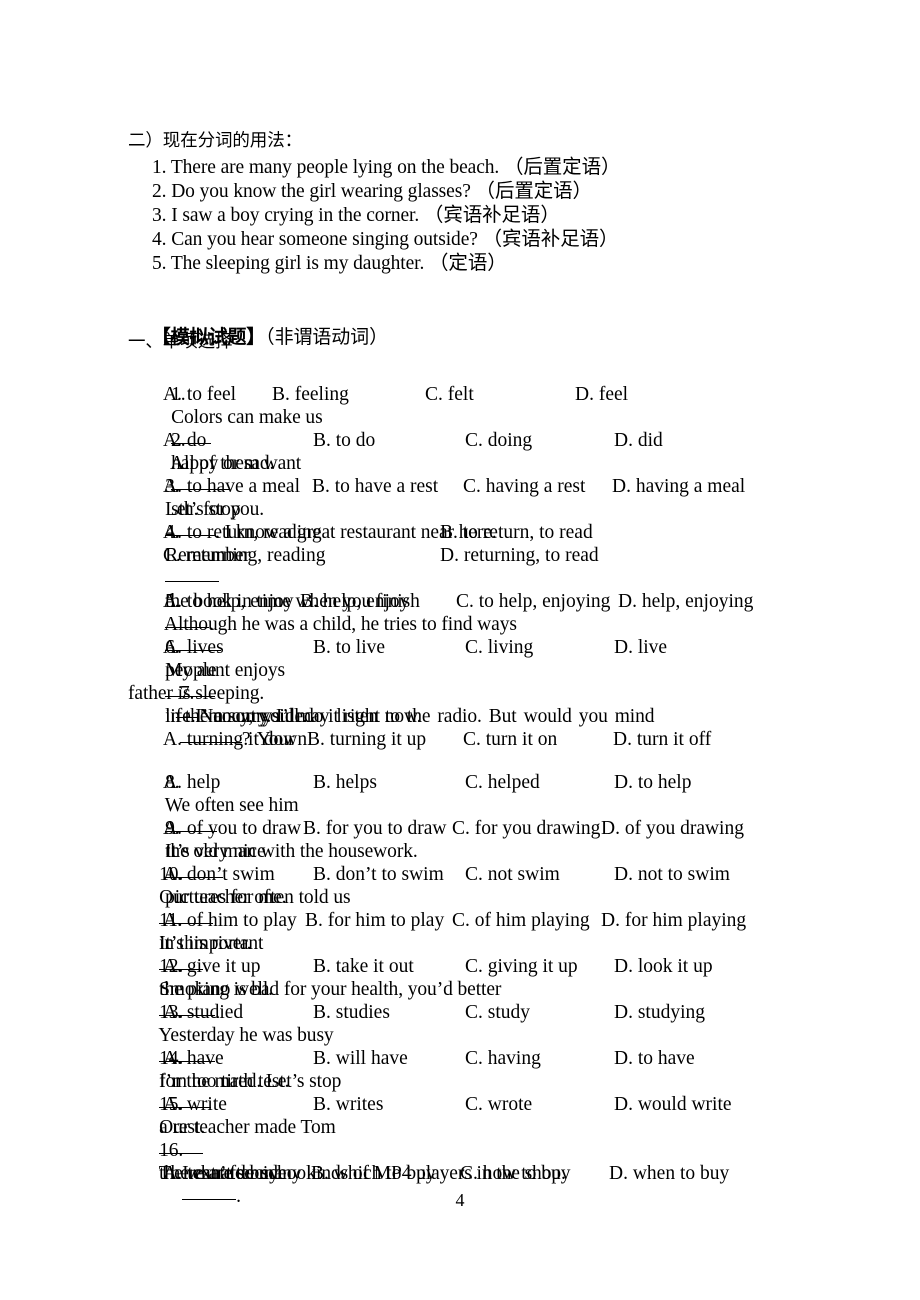  Describe the element at coordinates (515, 1173) in the screenshot. I see `question-16-option-c: C. how to buy` at that location.